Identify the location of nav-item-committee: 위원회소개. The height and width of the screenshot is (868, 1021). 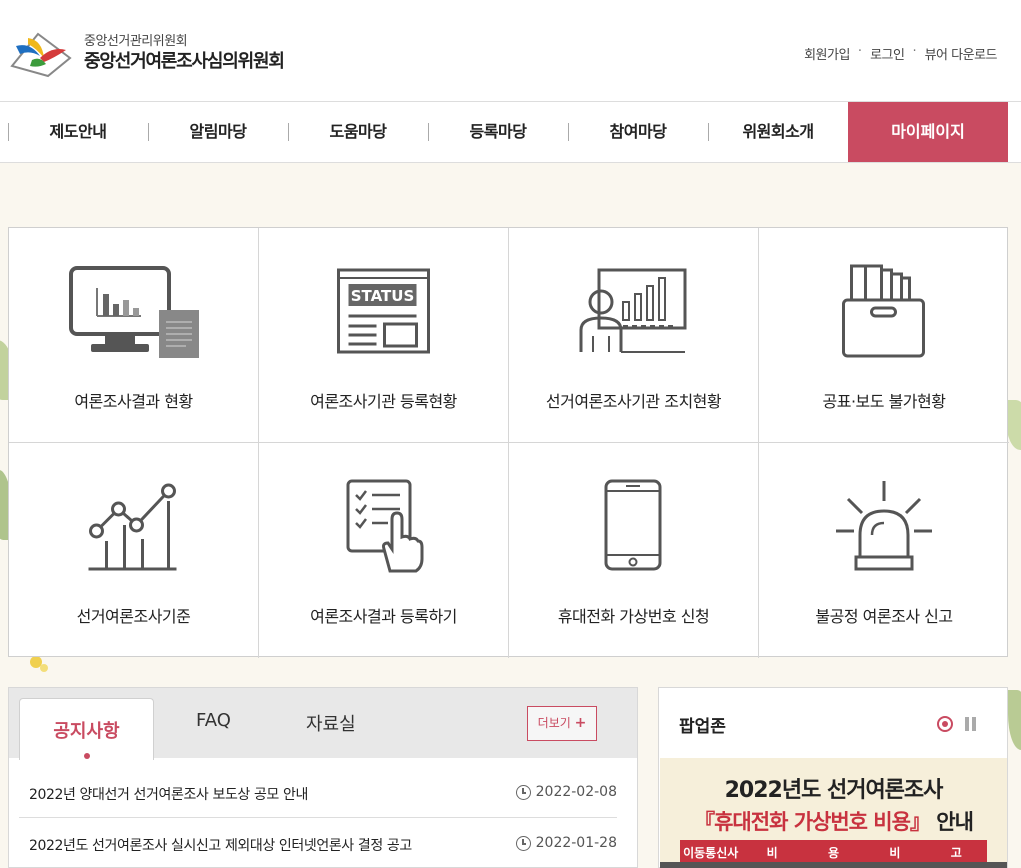
(778, 132).